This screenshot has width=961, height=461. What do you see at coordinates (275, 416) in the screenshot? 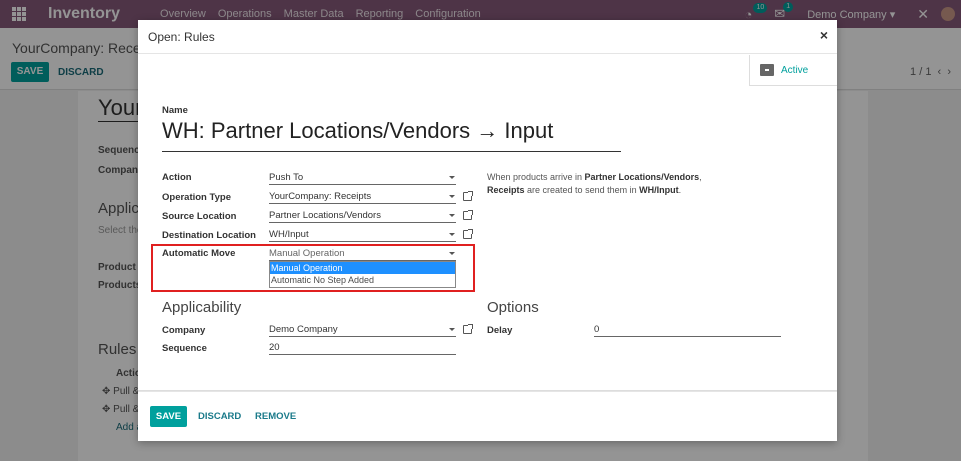
I see `remove-button: REMOVE` at bounding box center [275, 416].